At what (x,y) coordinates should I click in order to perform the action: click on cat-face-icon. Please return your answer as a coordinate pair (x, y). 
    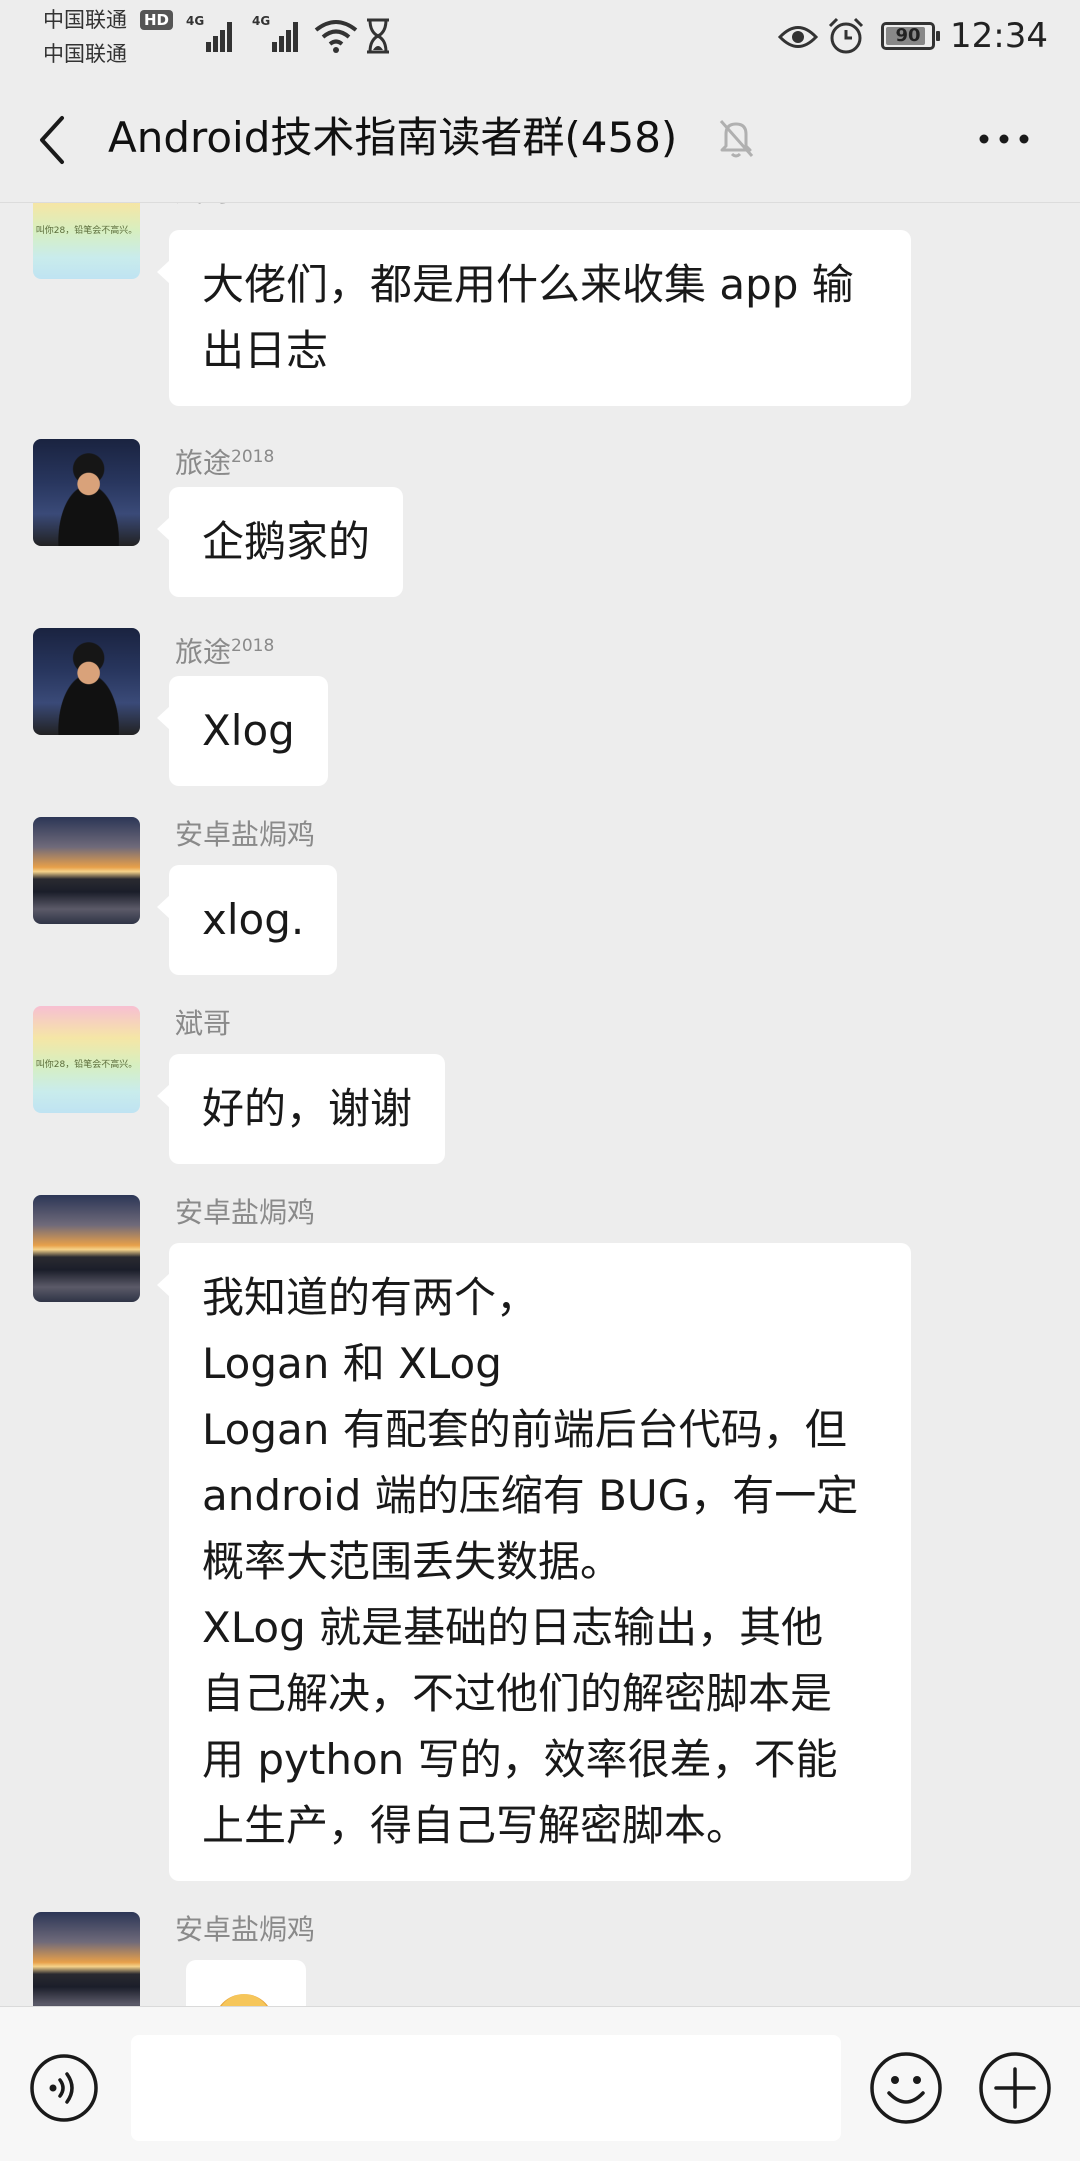
    Looking at the image, I should click on (244, 2000).